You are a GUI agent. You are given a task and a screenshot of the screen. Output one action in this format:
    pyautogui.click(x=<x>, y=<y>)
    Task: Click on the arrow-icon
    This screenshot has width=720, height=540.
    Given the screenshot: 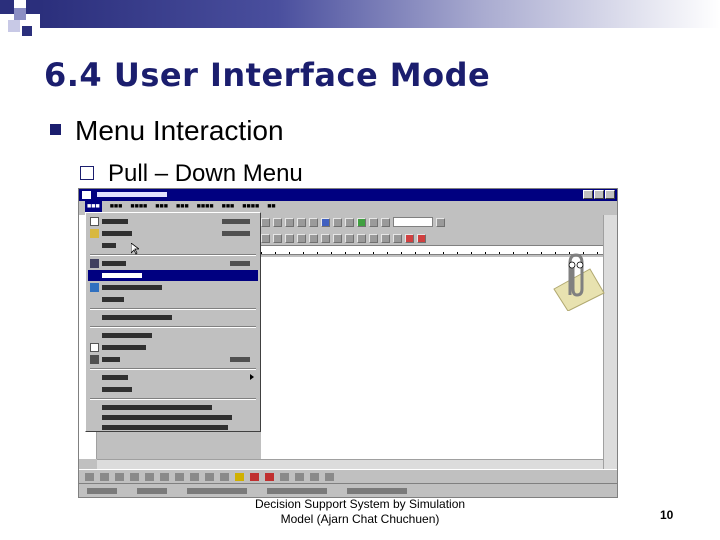 What is the action you would take?
    pyautogui.click(x=164, y=476)
    